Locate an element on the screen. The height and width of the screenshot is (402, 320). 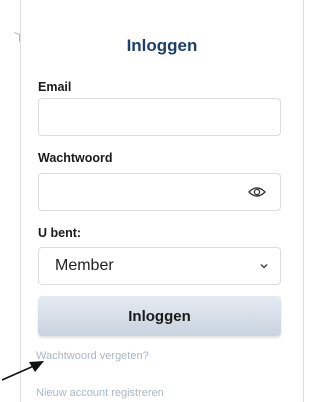
email-field is located at coordinates (159, 117).